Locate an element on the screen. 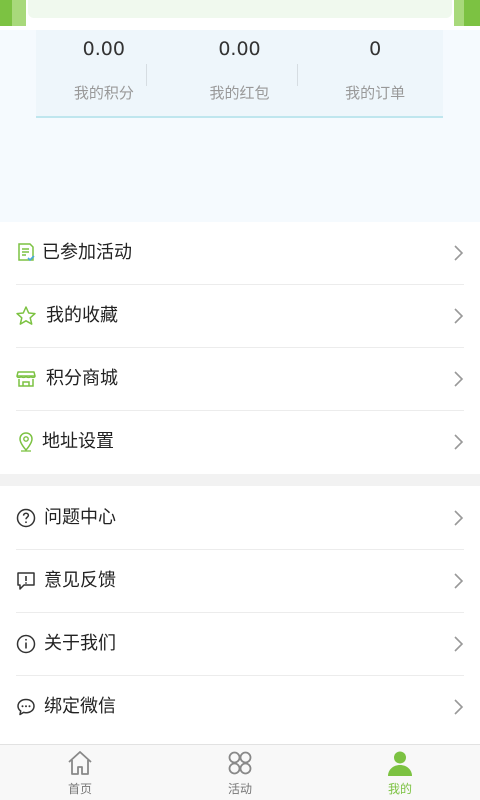 Image resolution: width=480 pixels, height=800 pixels. stat-orders: 0 我的订单 is located at coordinates (375, 73).